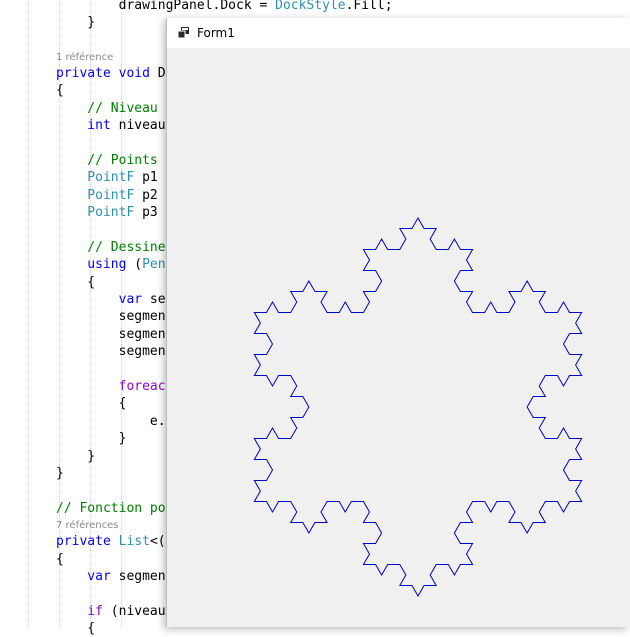 This screenshot has width=630, height=637. I want to click on code-token: // Fonction po, so click(111, 508).